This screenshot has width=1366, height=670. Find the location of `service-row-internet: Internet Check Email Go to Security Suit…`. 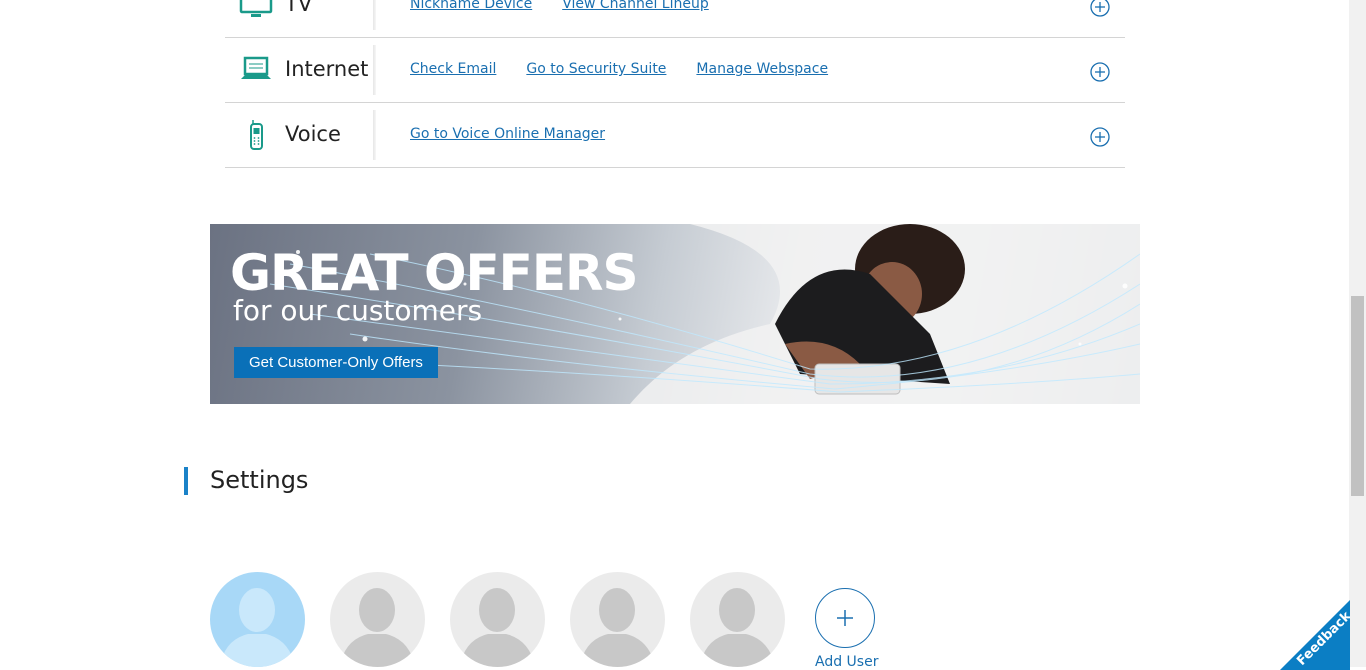

service-row-internet: Internet Check Email Go to Security Suit… is located at coordinates (675, 70).